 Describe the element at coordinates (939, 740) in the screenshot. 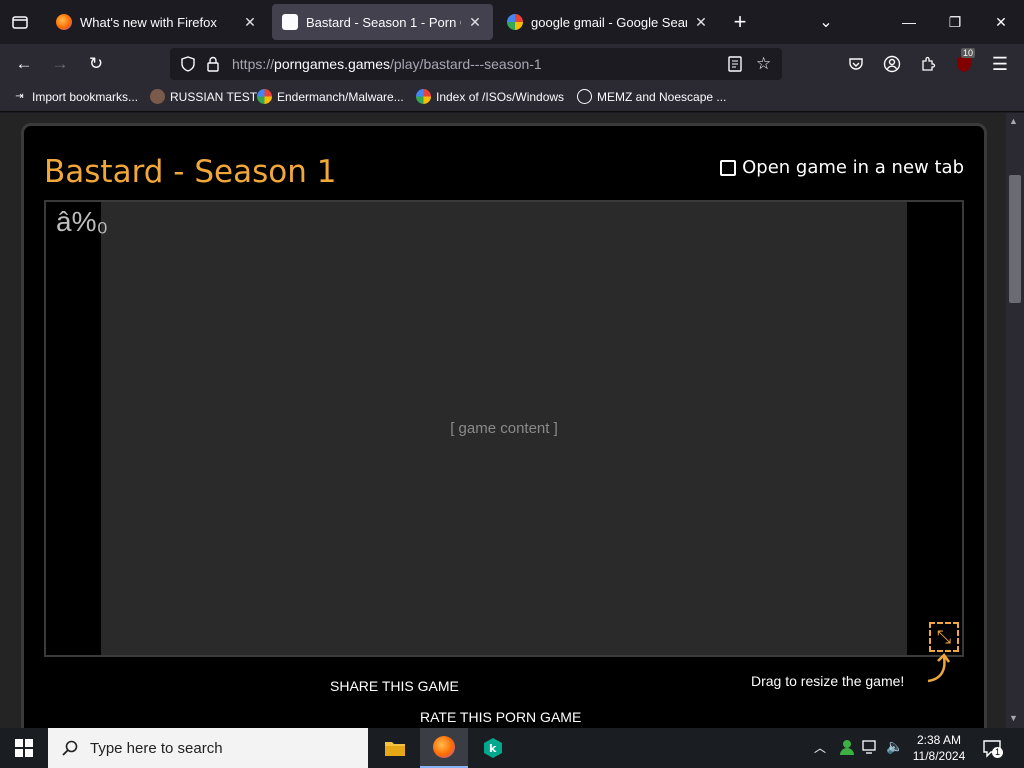

I see `clock-time: 2:38 AM` at that location.